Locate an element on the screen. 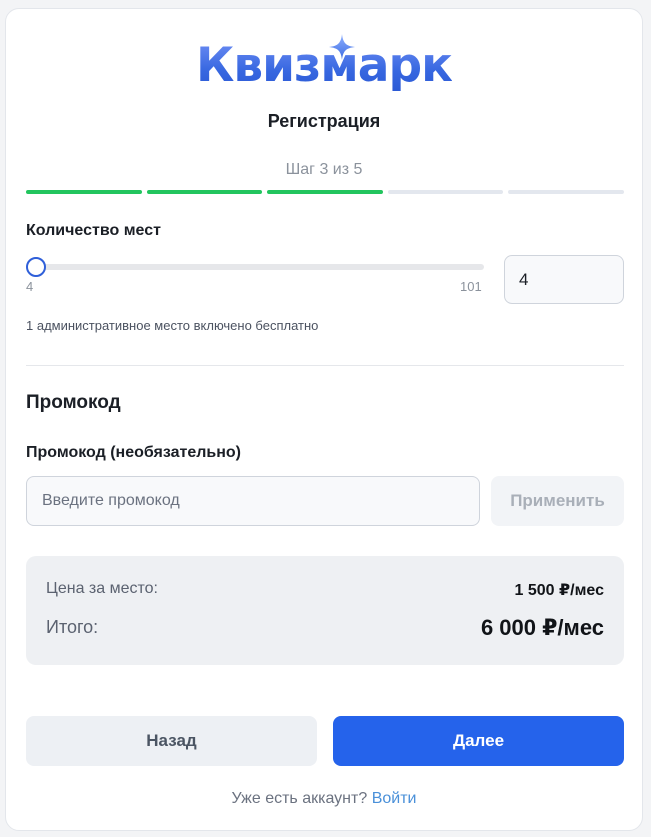 The image size is (651, 837). price-per-seat-label: Цена за место: is located at coordinates (102, 588).